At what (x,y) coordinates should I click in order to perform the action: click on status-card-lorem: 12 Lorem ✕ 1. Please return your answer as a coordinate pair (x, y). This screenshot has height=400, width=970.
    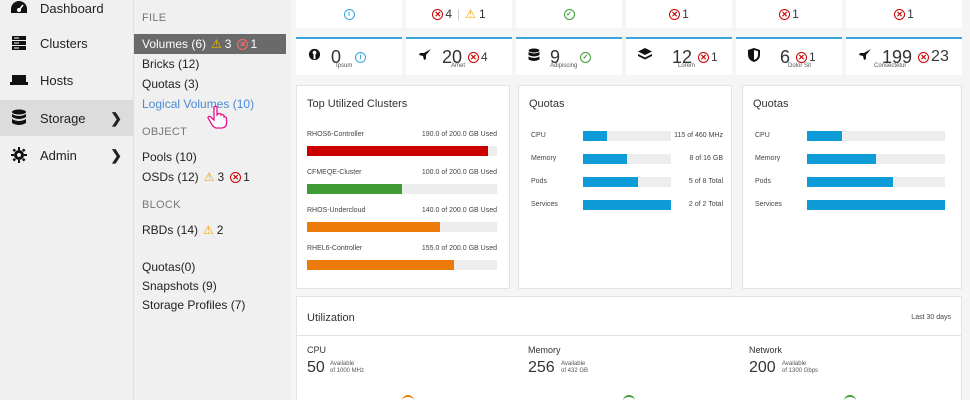
    Looking at the image, I should click on (679, 56).